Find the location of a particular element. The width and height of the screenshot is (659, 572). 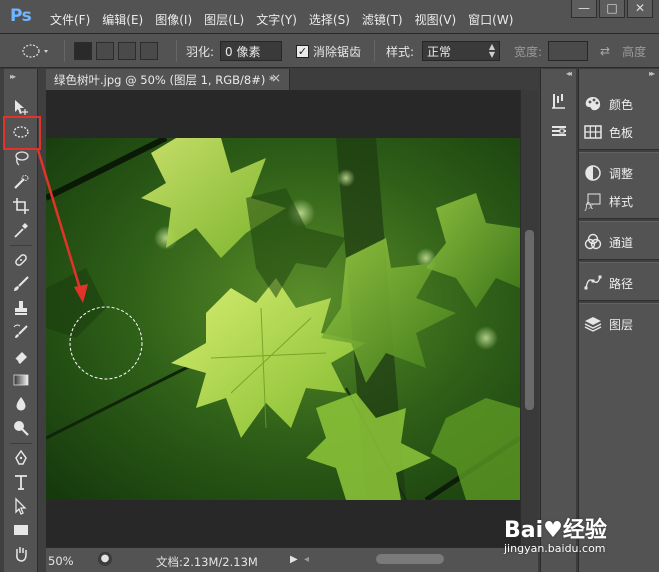

baidu-jingyan-watermark: Bai♥经验 jingyan.baidu.com is located at coordinates (555, 533).